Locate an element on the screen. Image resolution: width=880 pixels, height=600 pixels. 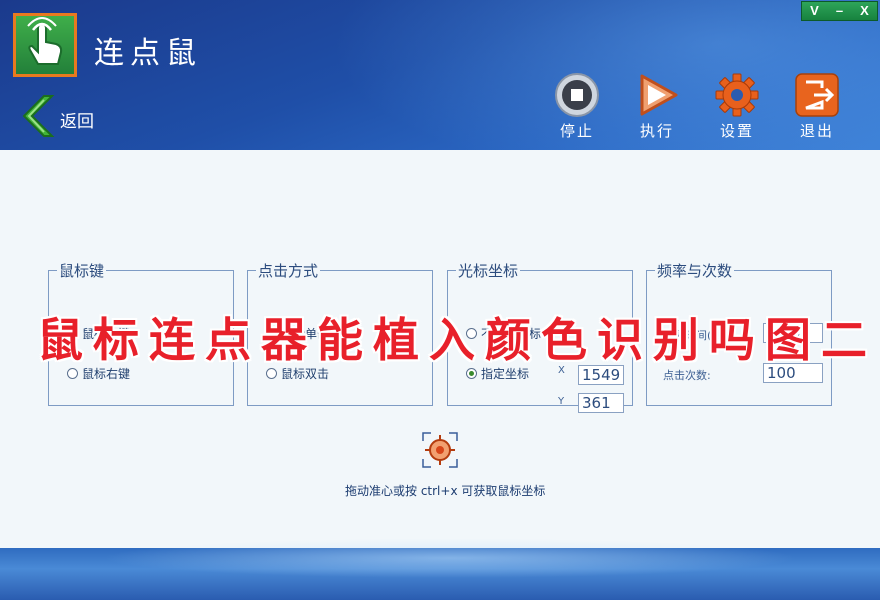
y-coord-input: 361 is located at coordinates (601, 403).